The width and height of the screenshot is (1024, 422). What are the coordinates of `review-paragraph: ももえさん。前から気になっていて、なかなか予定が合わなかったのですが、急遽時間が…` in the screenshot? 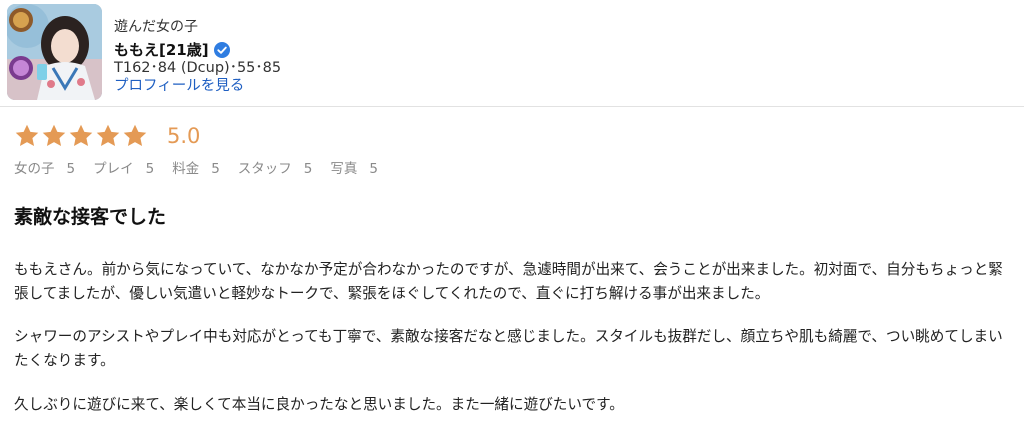 It's located at (508, 281).